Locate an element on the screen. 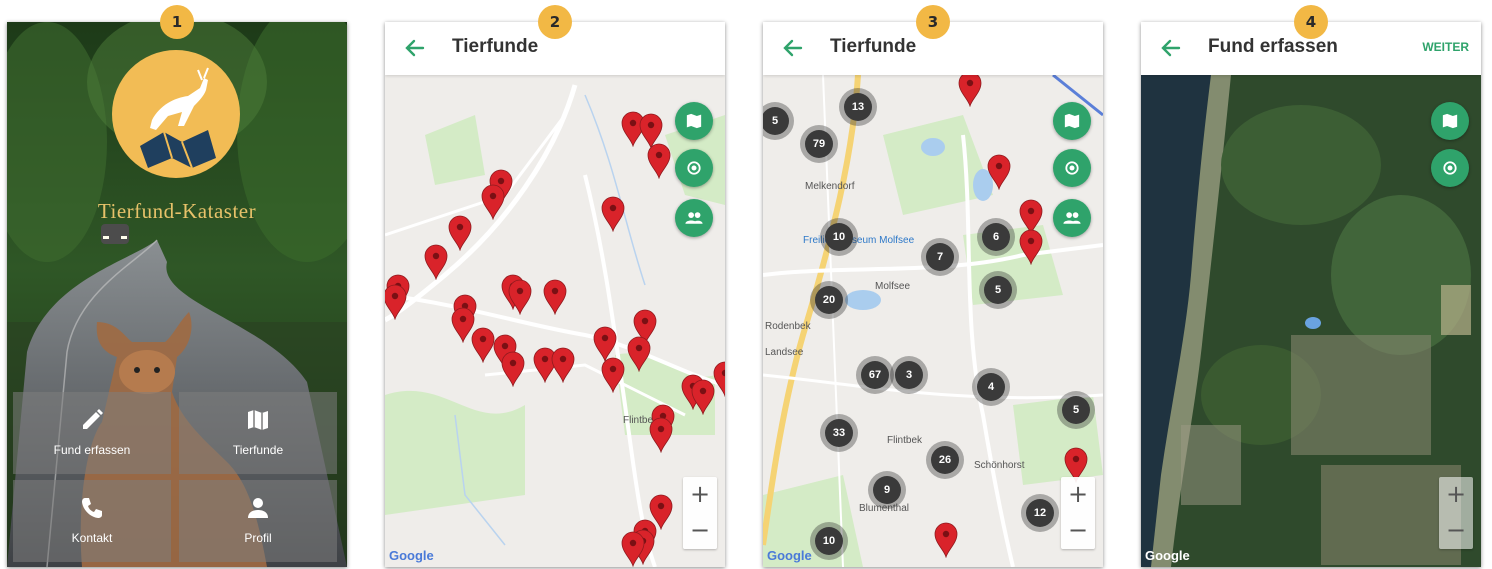 Image resolution: width=1492 pixels, height=569 pixels. google-logo: Google is located at coordinates (1167, 555).